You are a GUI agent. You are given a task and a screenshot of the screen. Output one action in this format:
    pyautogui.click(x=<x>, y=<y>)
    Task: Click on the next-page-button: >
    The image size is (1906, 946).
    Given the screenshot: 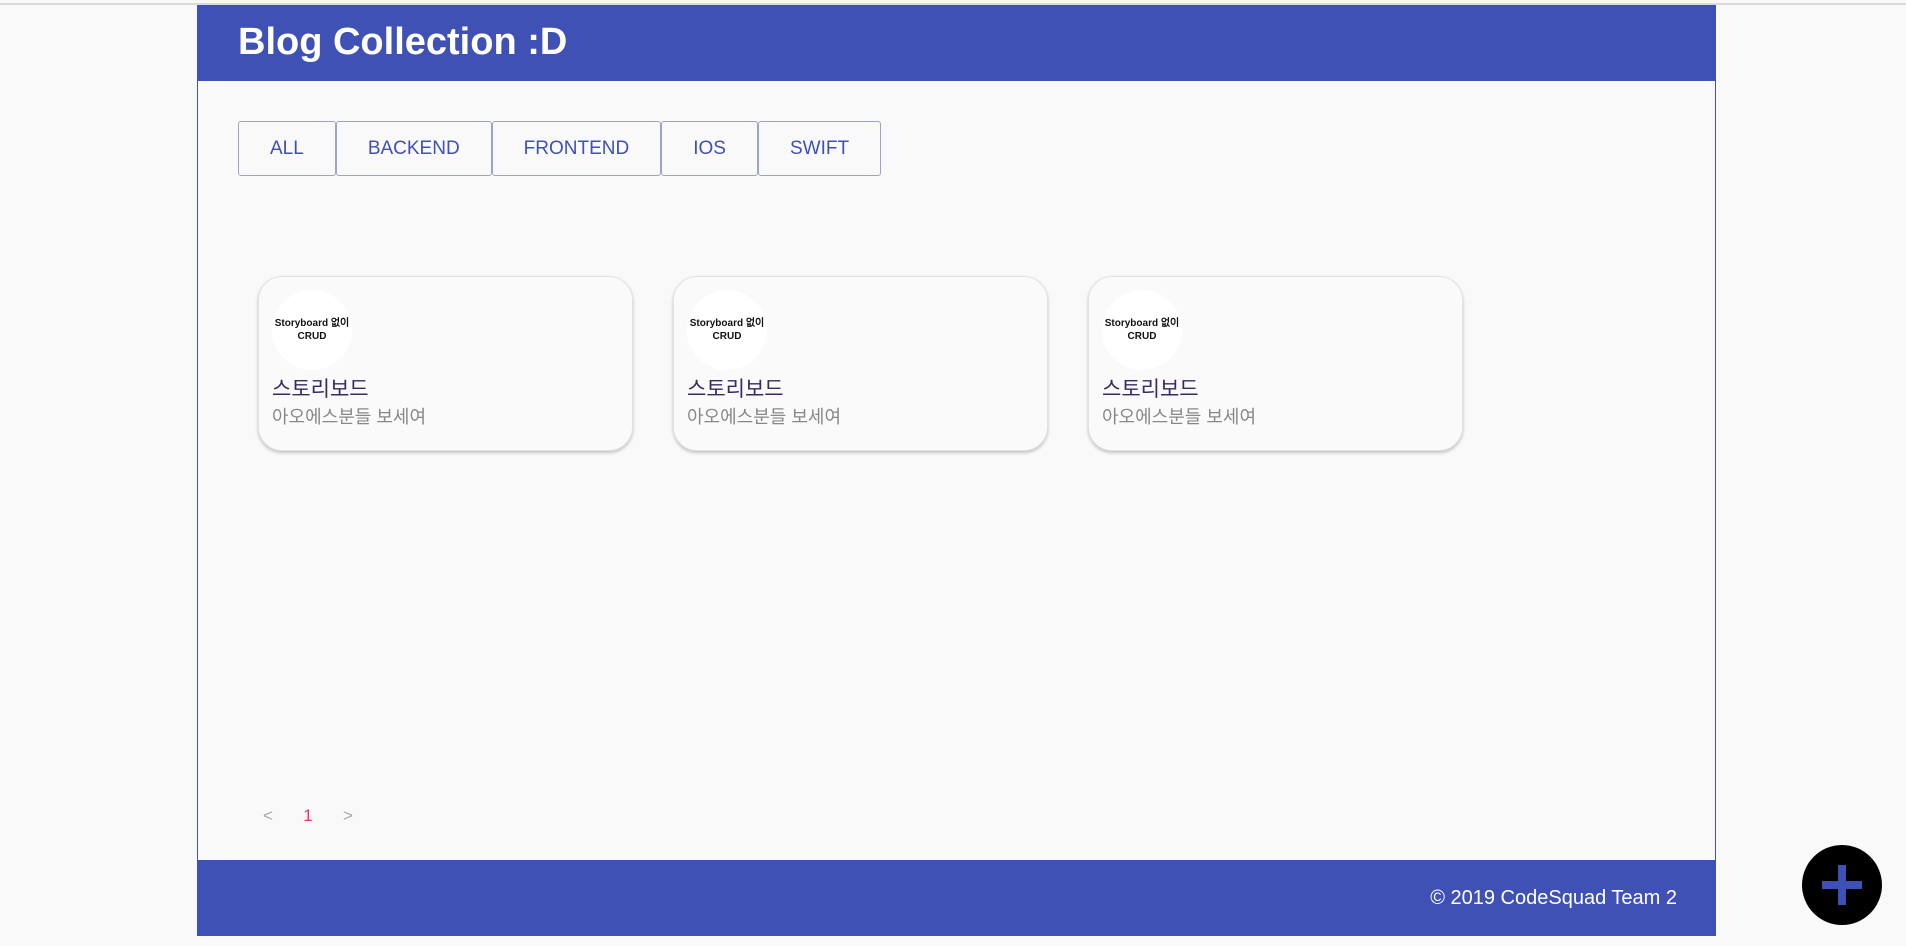 What is the action you would take?
    pyautogui.click(x=348, y=816)
    